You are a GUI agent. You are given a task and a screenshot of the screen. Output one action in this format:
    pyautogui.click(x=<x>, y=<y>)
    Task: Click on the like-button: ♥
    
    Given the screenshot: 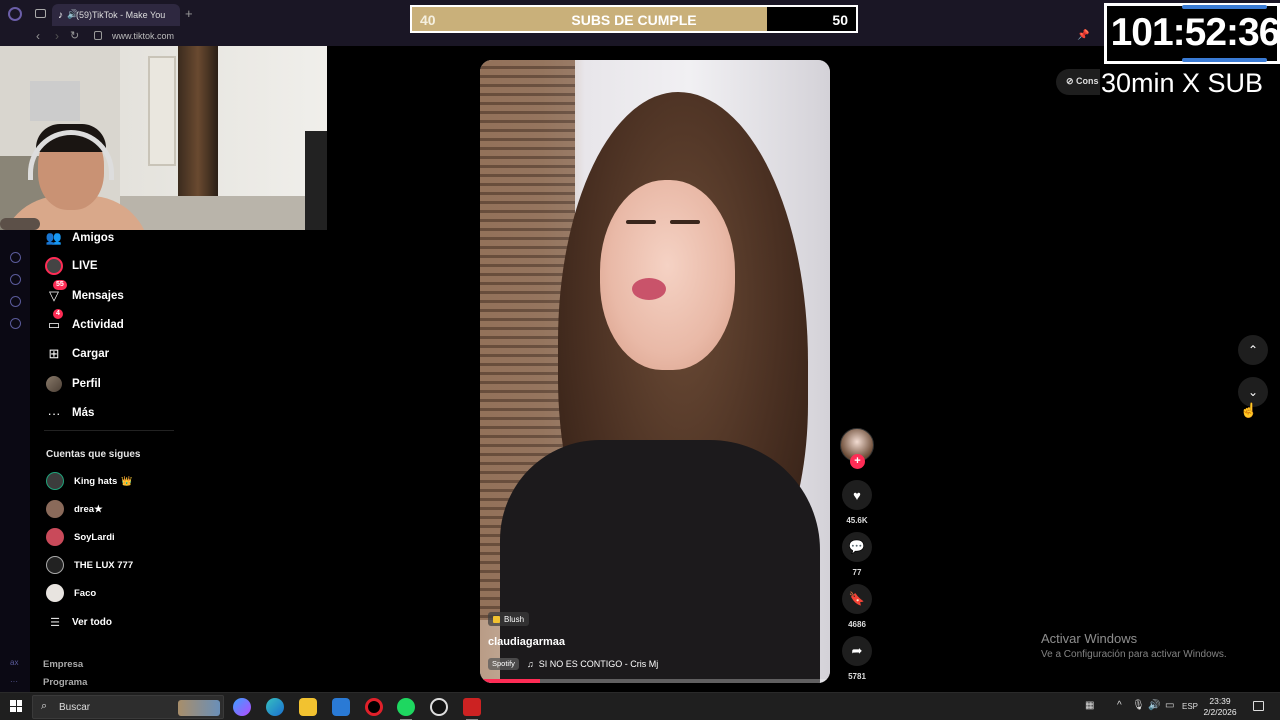 What is the action you would take?
    pyautogui.click(x=857, y=495)
    